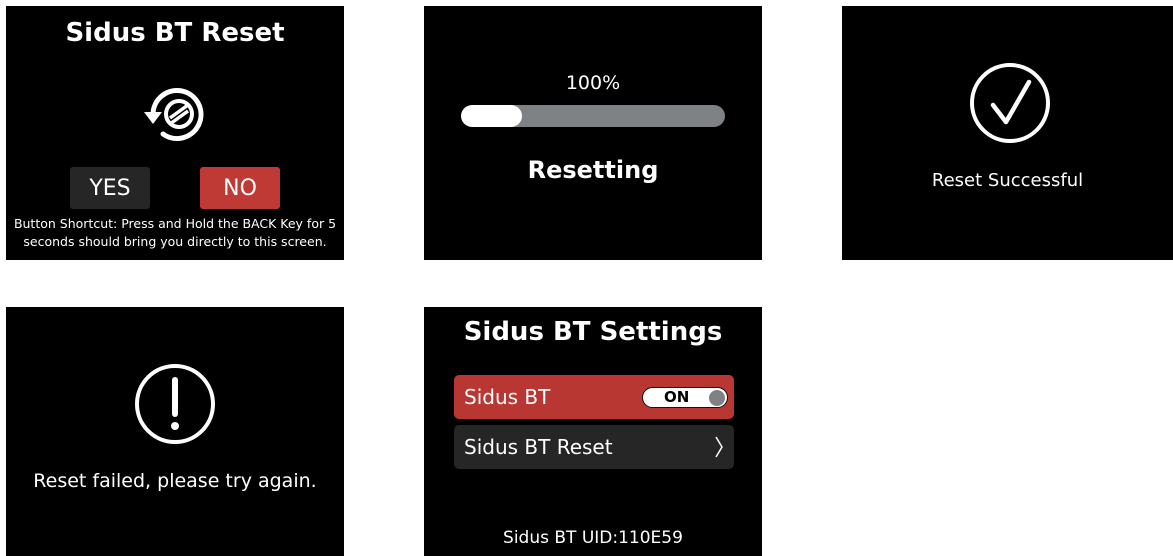 The height and width of the screenshot is (556, 1173). Describe the element at coordinates (1010, 103) in the screenshot. I see `check-circle-icon` at that location.